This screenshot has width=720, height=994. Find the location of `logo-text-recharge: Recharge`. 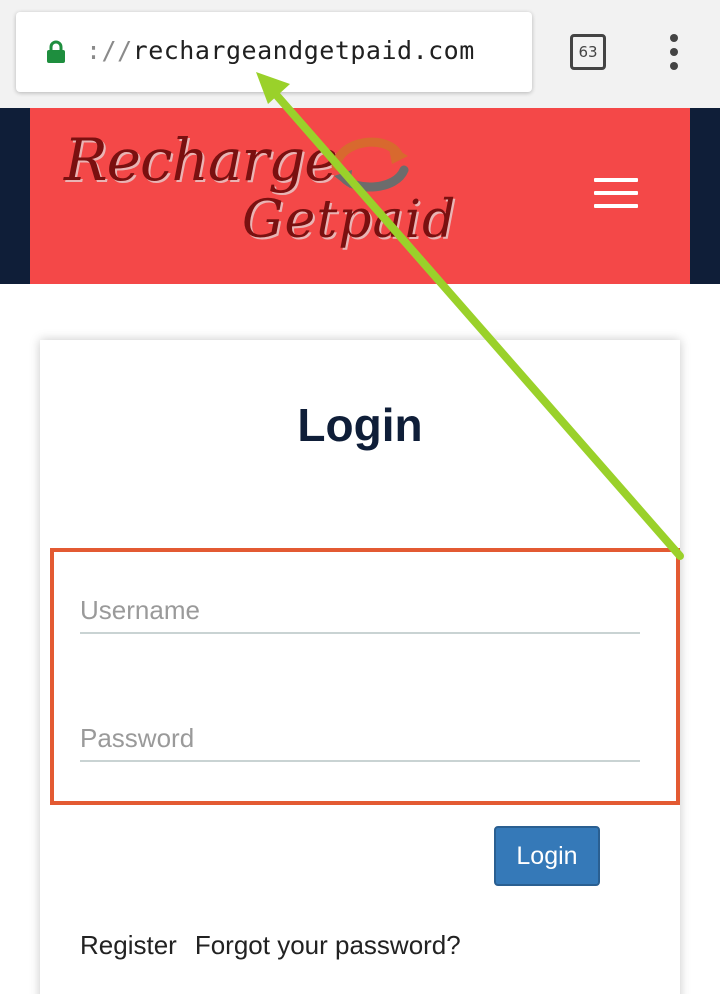

logo-text-recharge: Recharge is located at coordinates (201, 160).